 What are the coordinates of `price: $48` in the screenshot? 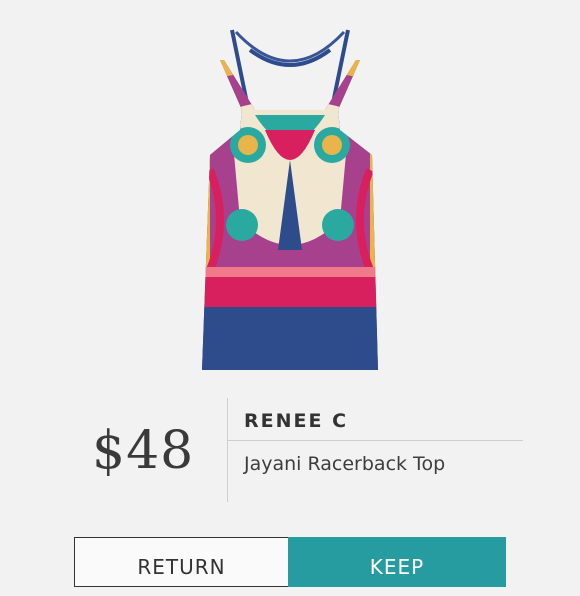 It's located at (143, 451).